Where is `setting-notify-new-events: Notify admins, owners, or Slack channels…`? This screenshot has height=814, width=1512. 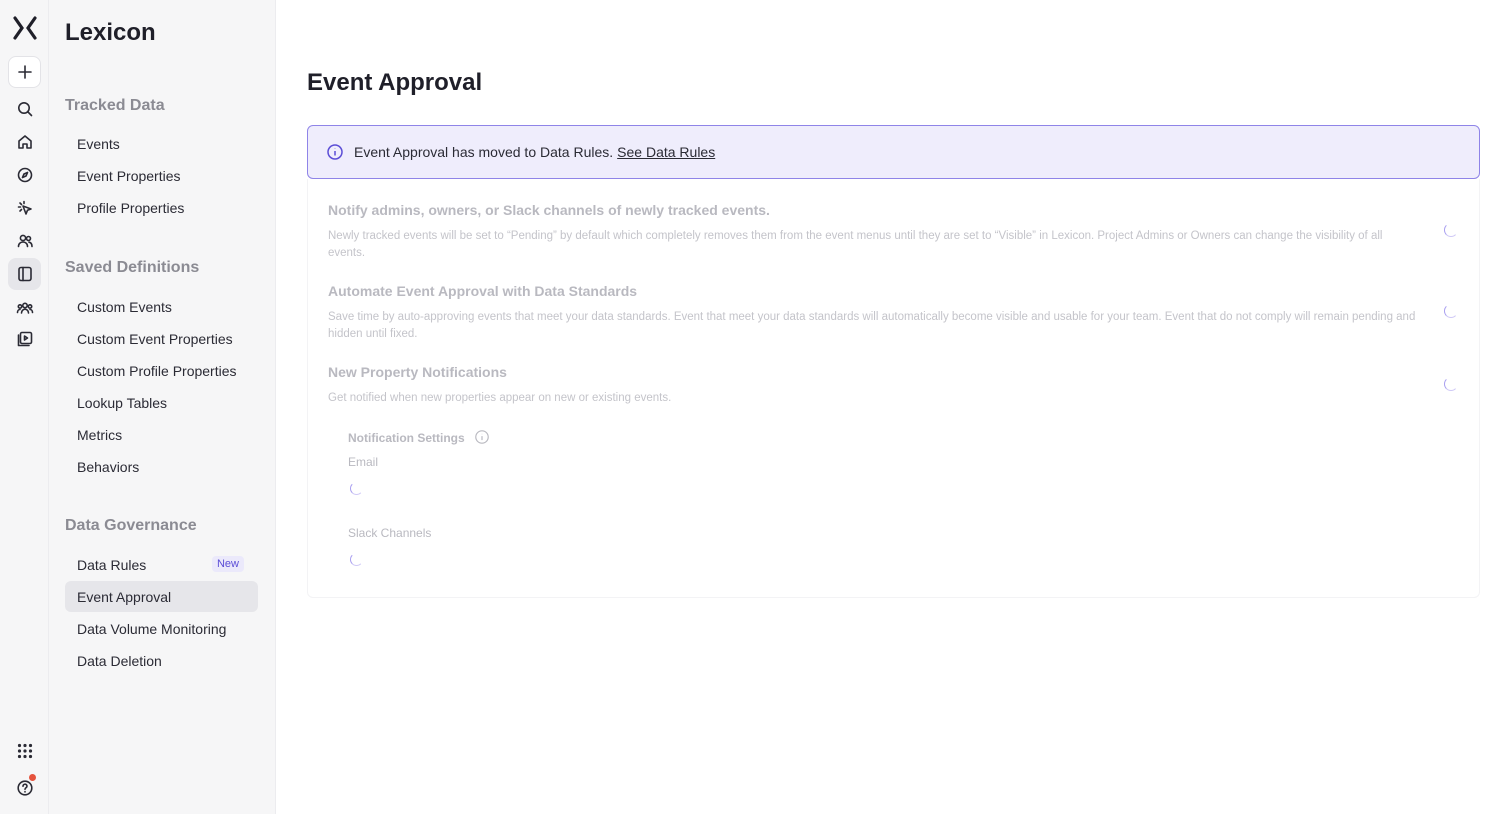
setting-notify-new-events: Notify admins, owners, or Slack channels… is located at coordinates (883, 232).